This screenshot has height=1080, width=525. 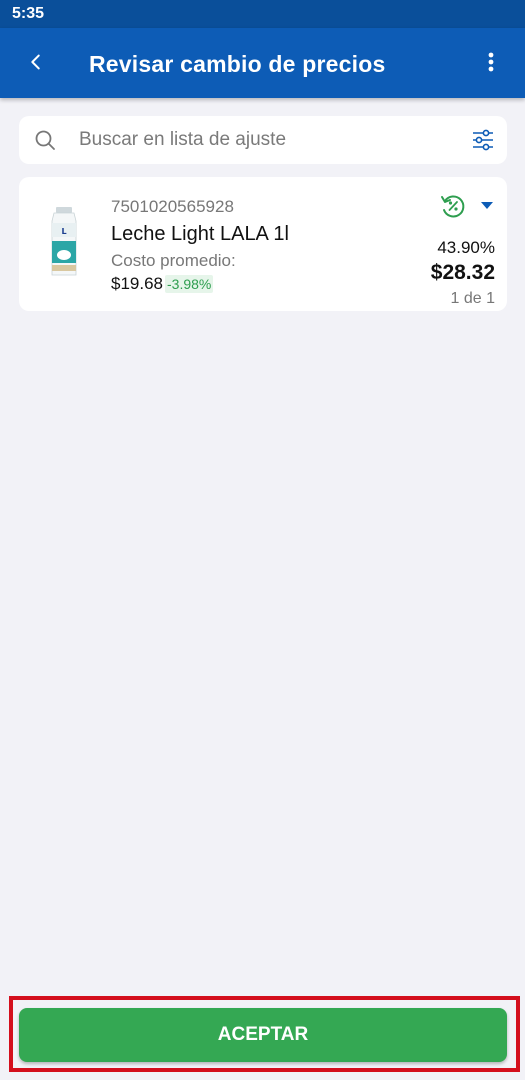 I want to click on search-bar, so click(x=263, y=140).